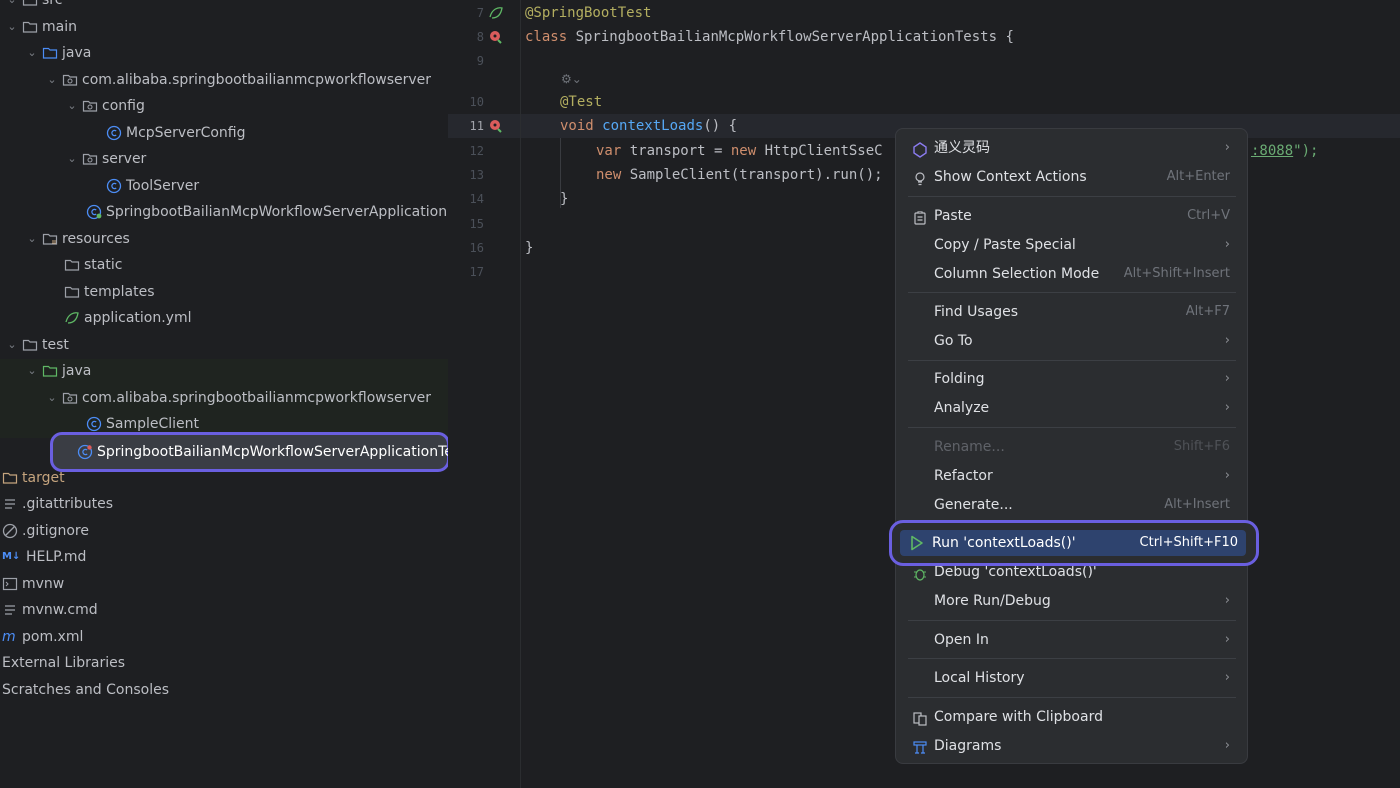 The height and width of the screenshot is (788, 1400). I want to click on menu-item-diagrams: Diagrams ›, so click(1073, 746).